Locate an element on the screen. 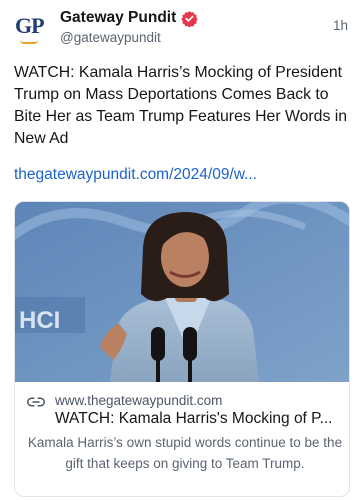  backdrop-text: HCI is located at coordinates (39, 320).